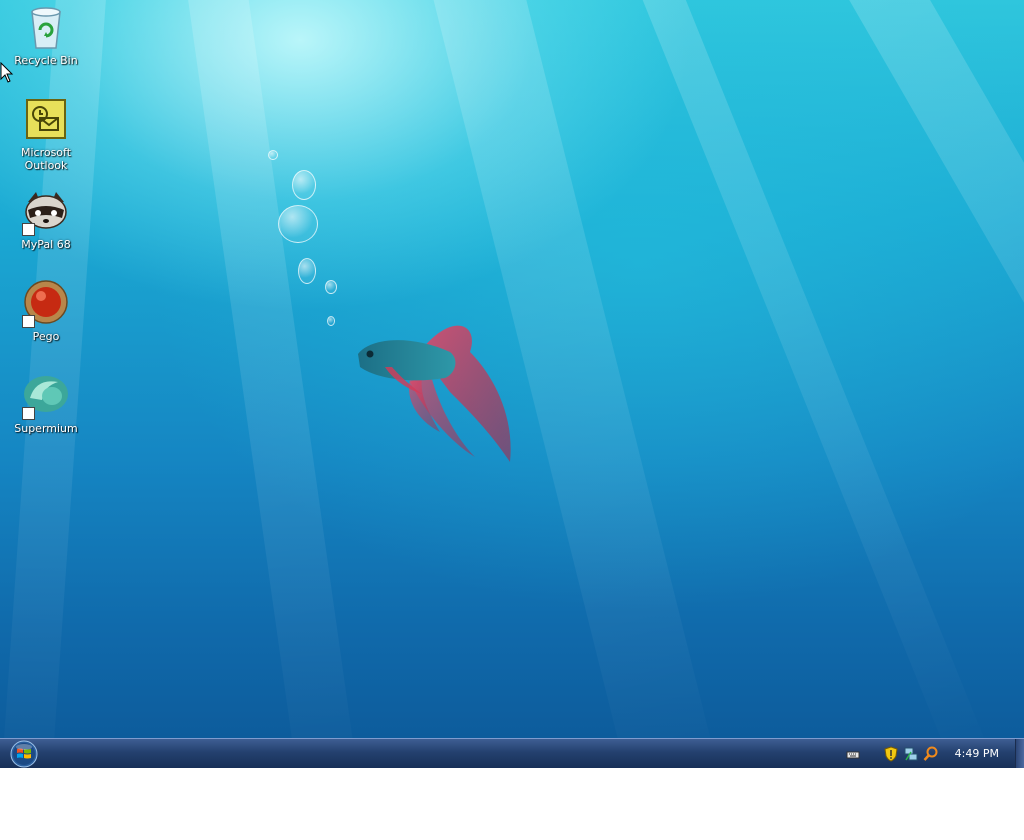 The width and height of the screenshot is (1024, 840). Describe the element at coordinates (434, 393) in the screenshot. I see `betta-fish-wallpaper` at that location.